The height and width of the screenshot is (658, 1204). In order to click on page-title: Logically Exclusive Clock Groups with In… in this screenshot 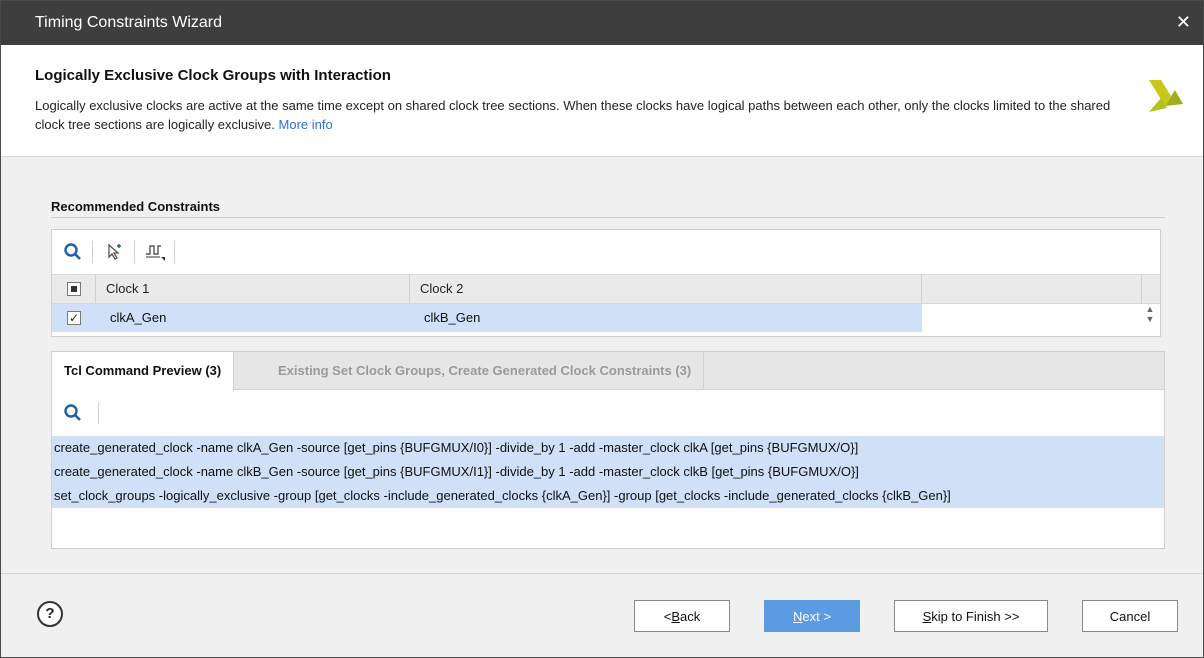, I will do `click(213, 75)`.